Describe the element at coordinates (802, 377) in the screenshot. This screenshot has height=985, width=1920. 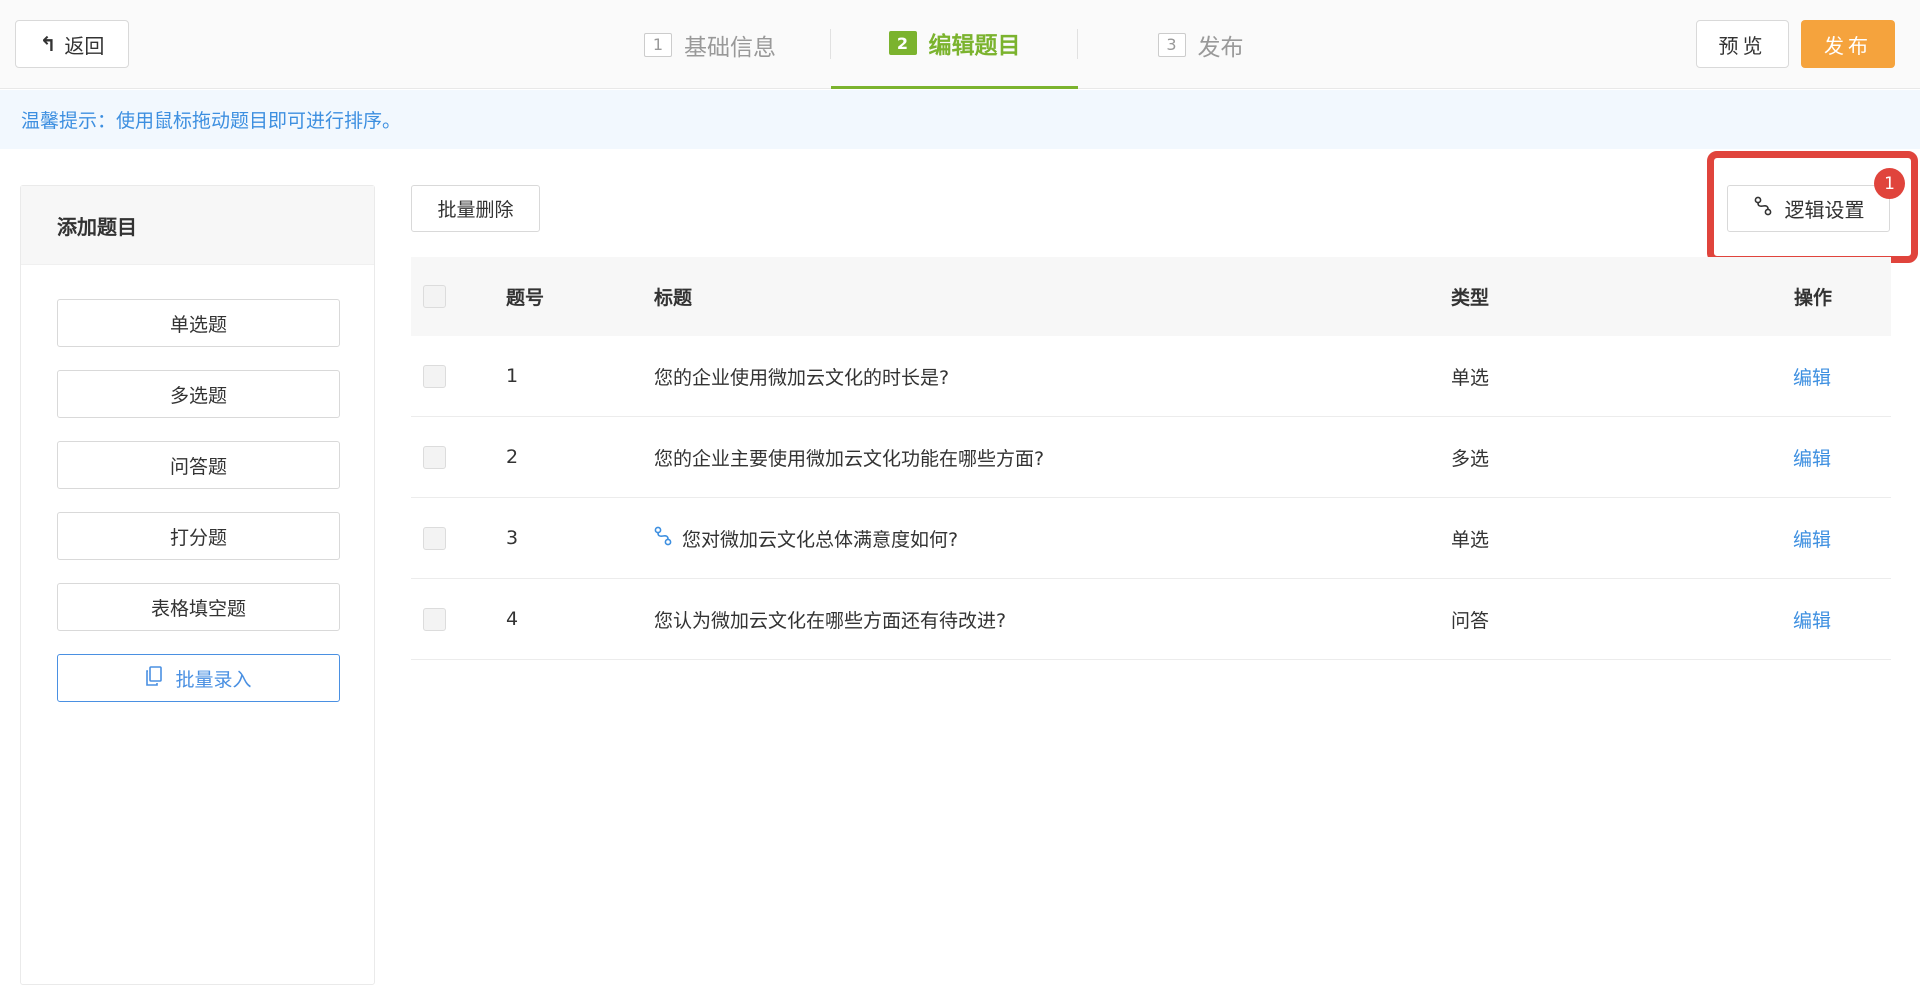
I see `row-title: 您的企业使用微加云文化的时长是?` at that location.